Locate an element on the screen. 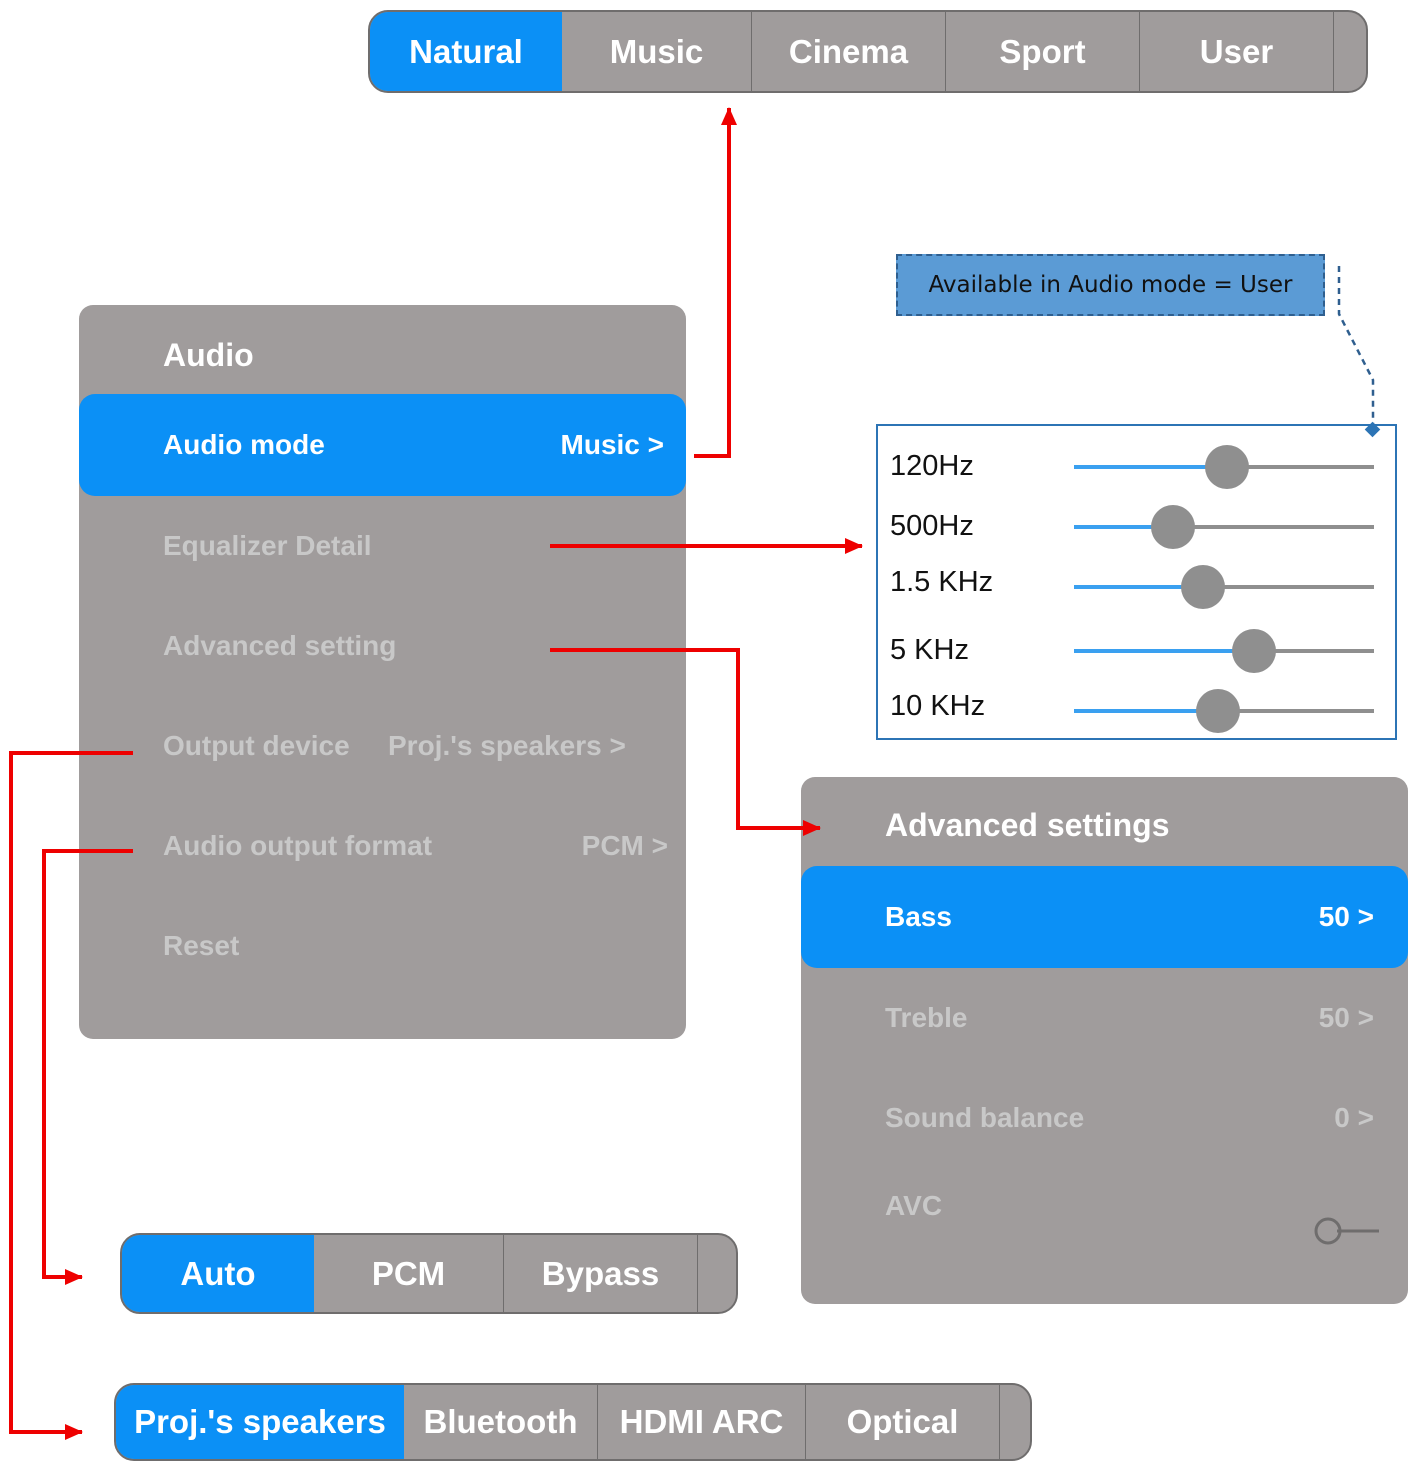 Image resolution: width=1414 pixels, height=1461 pixels. note-connector is located at coordinates (1356, 348).